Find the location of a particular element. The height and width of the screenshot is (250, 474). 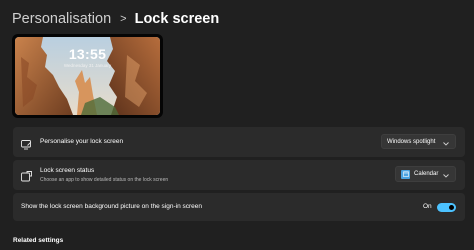

status-app-value: Calendar is located at coordinates (426, 174).